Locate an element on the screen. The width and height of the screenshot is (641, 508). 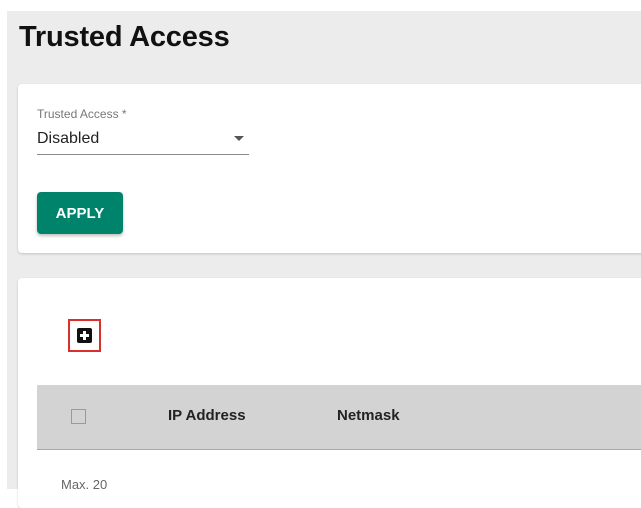
apply-button: APPLY is located at coordinates (80, 213).